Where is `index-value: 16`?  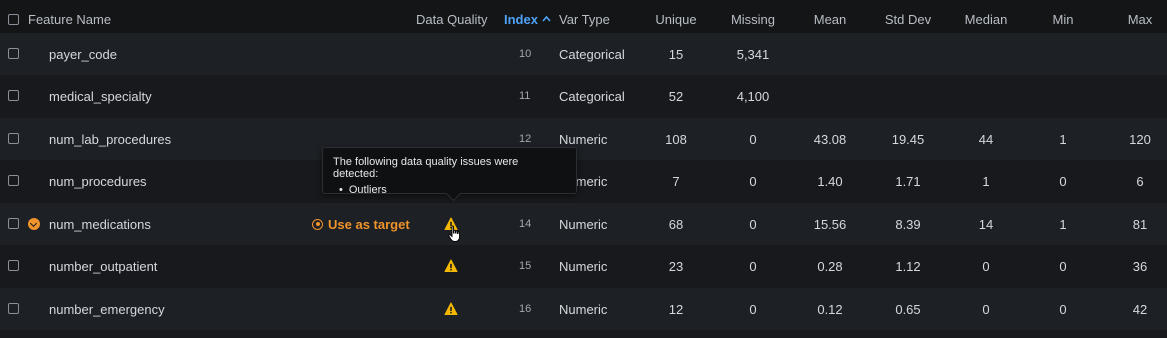 index-value: 16 is located at coordinates (525, 309).